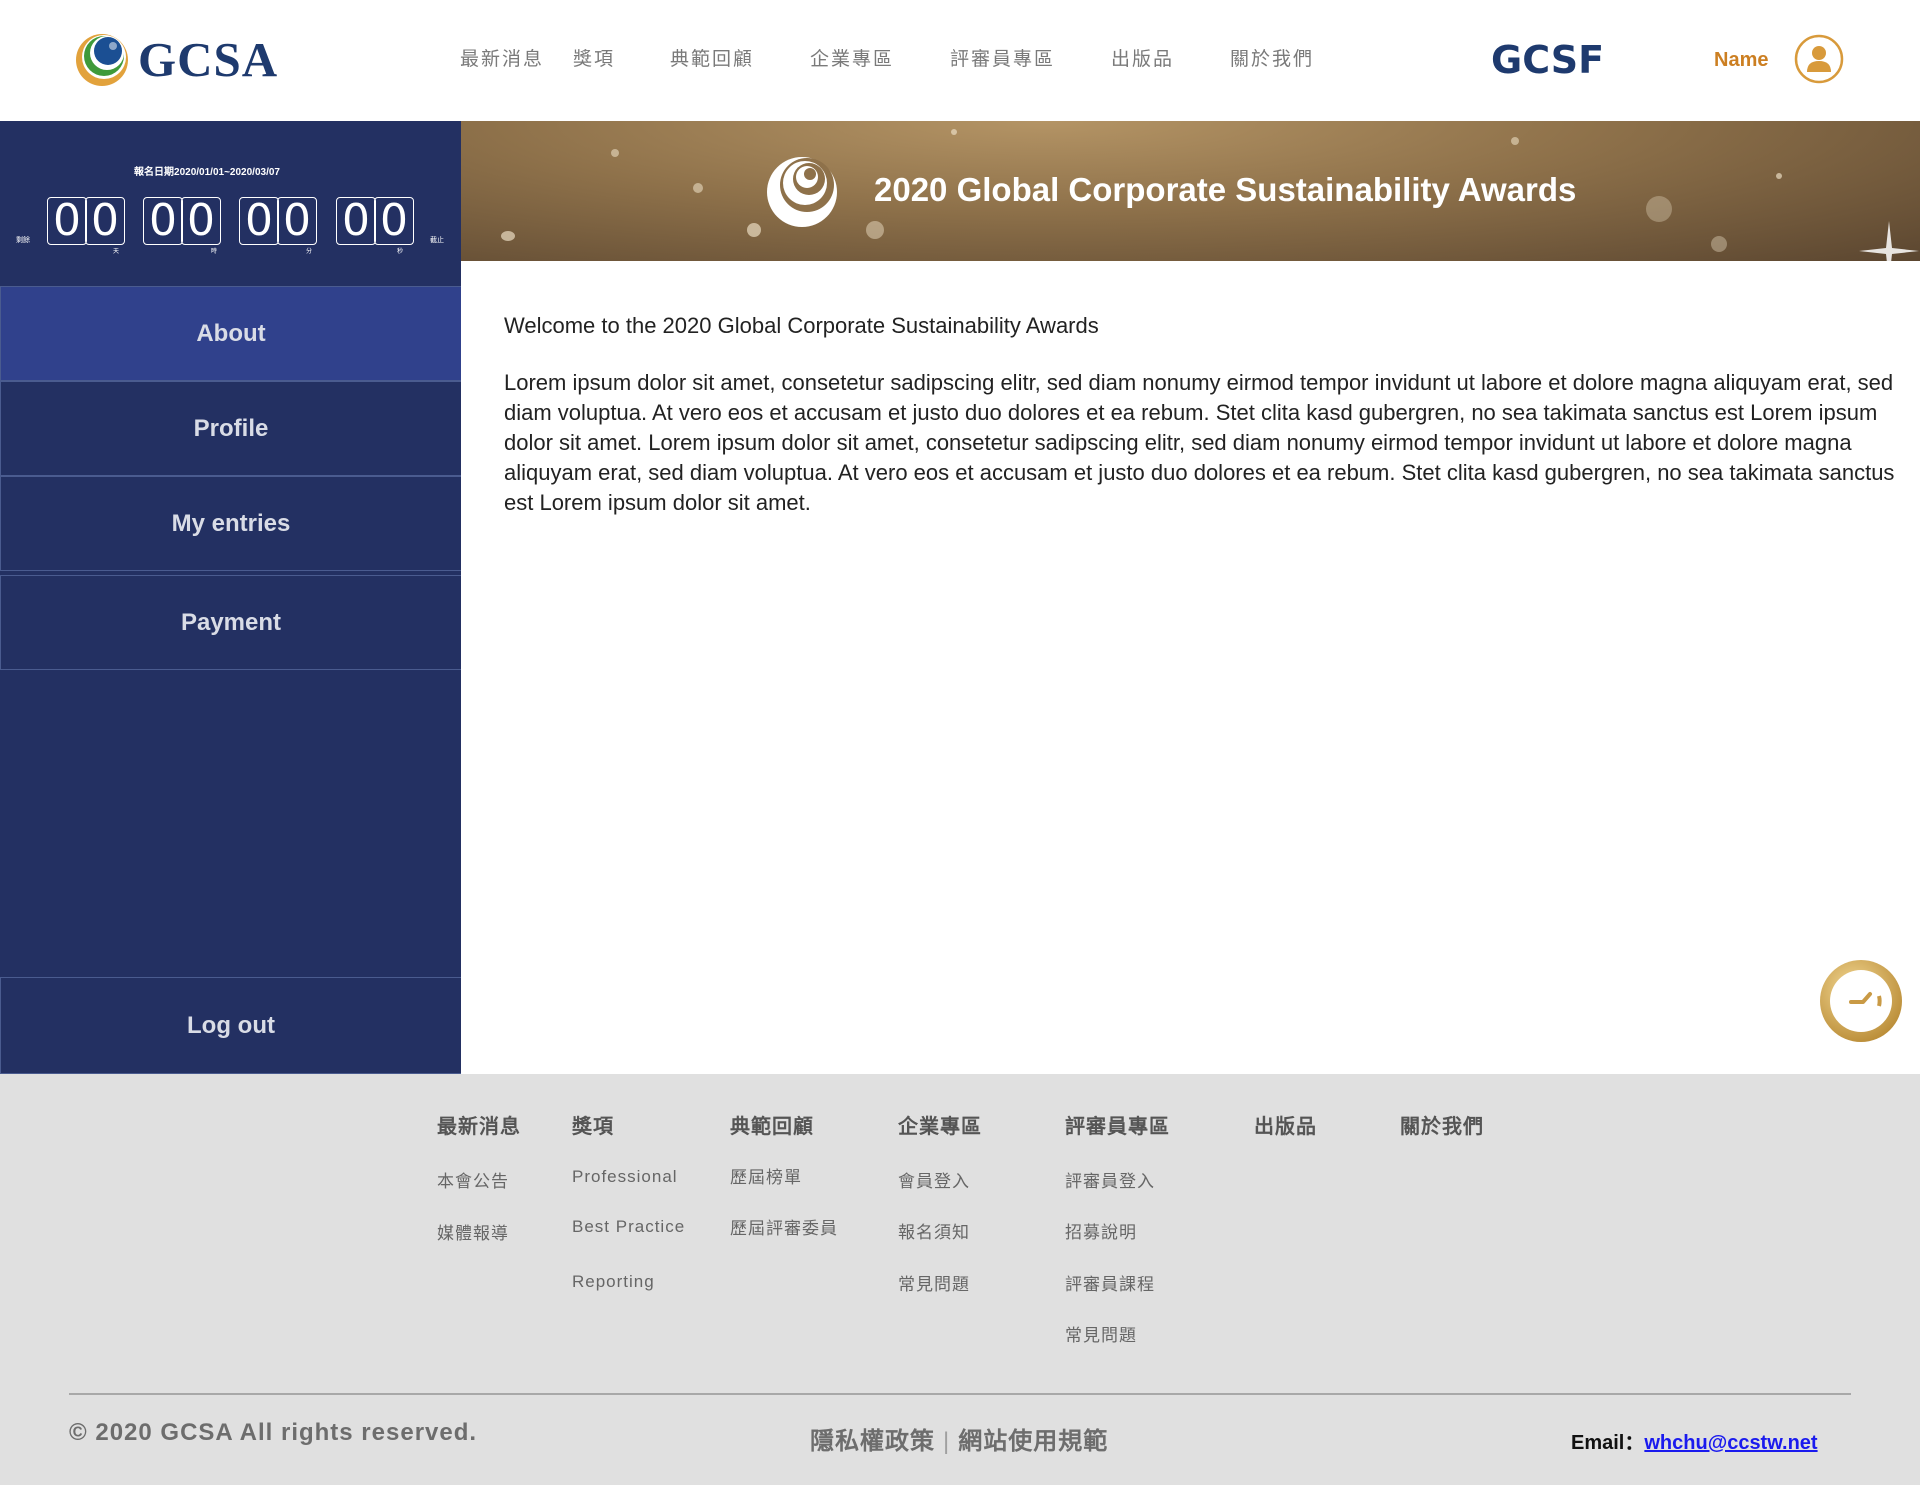  I want to click on logout-button: Log out, so click(230, 1025).